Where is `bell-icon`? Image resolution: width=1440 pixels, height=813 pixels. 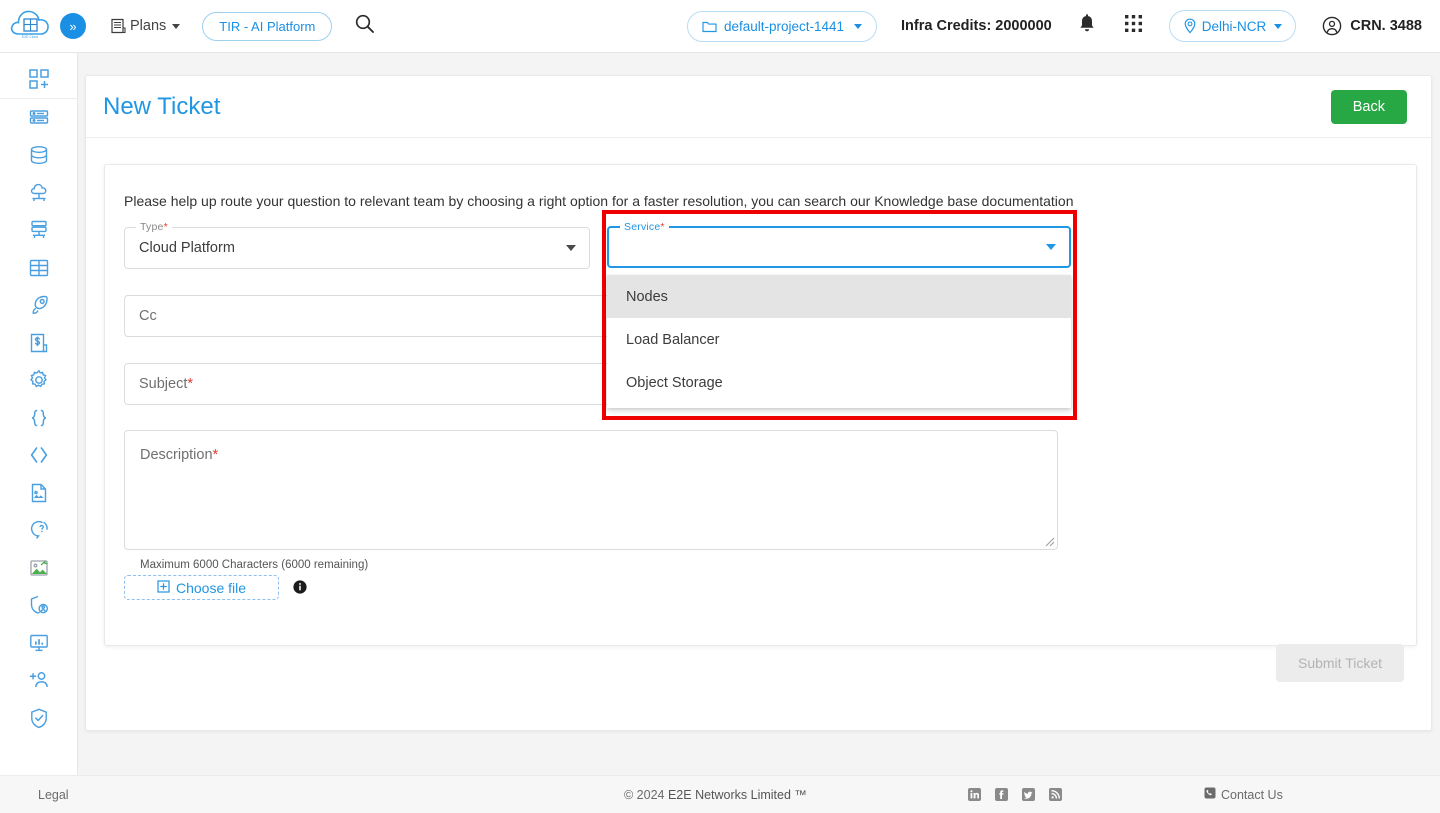
bell-icon is located at coordinates (1087, 26).